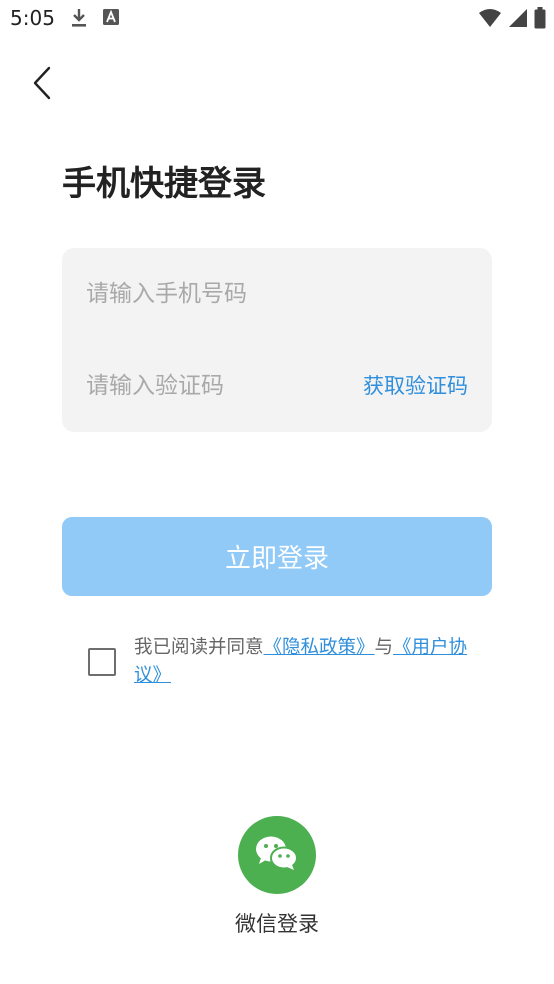 The image size is (554, 984). Describe the element at coordinates (32, 18) in the screenshot. I see `status-time: 5:05` at that location.